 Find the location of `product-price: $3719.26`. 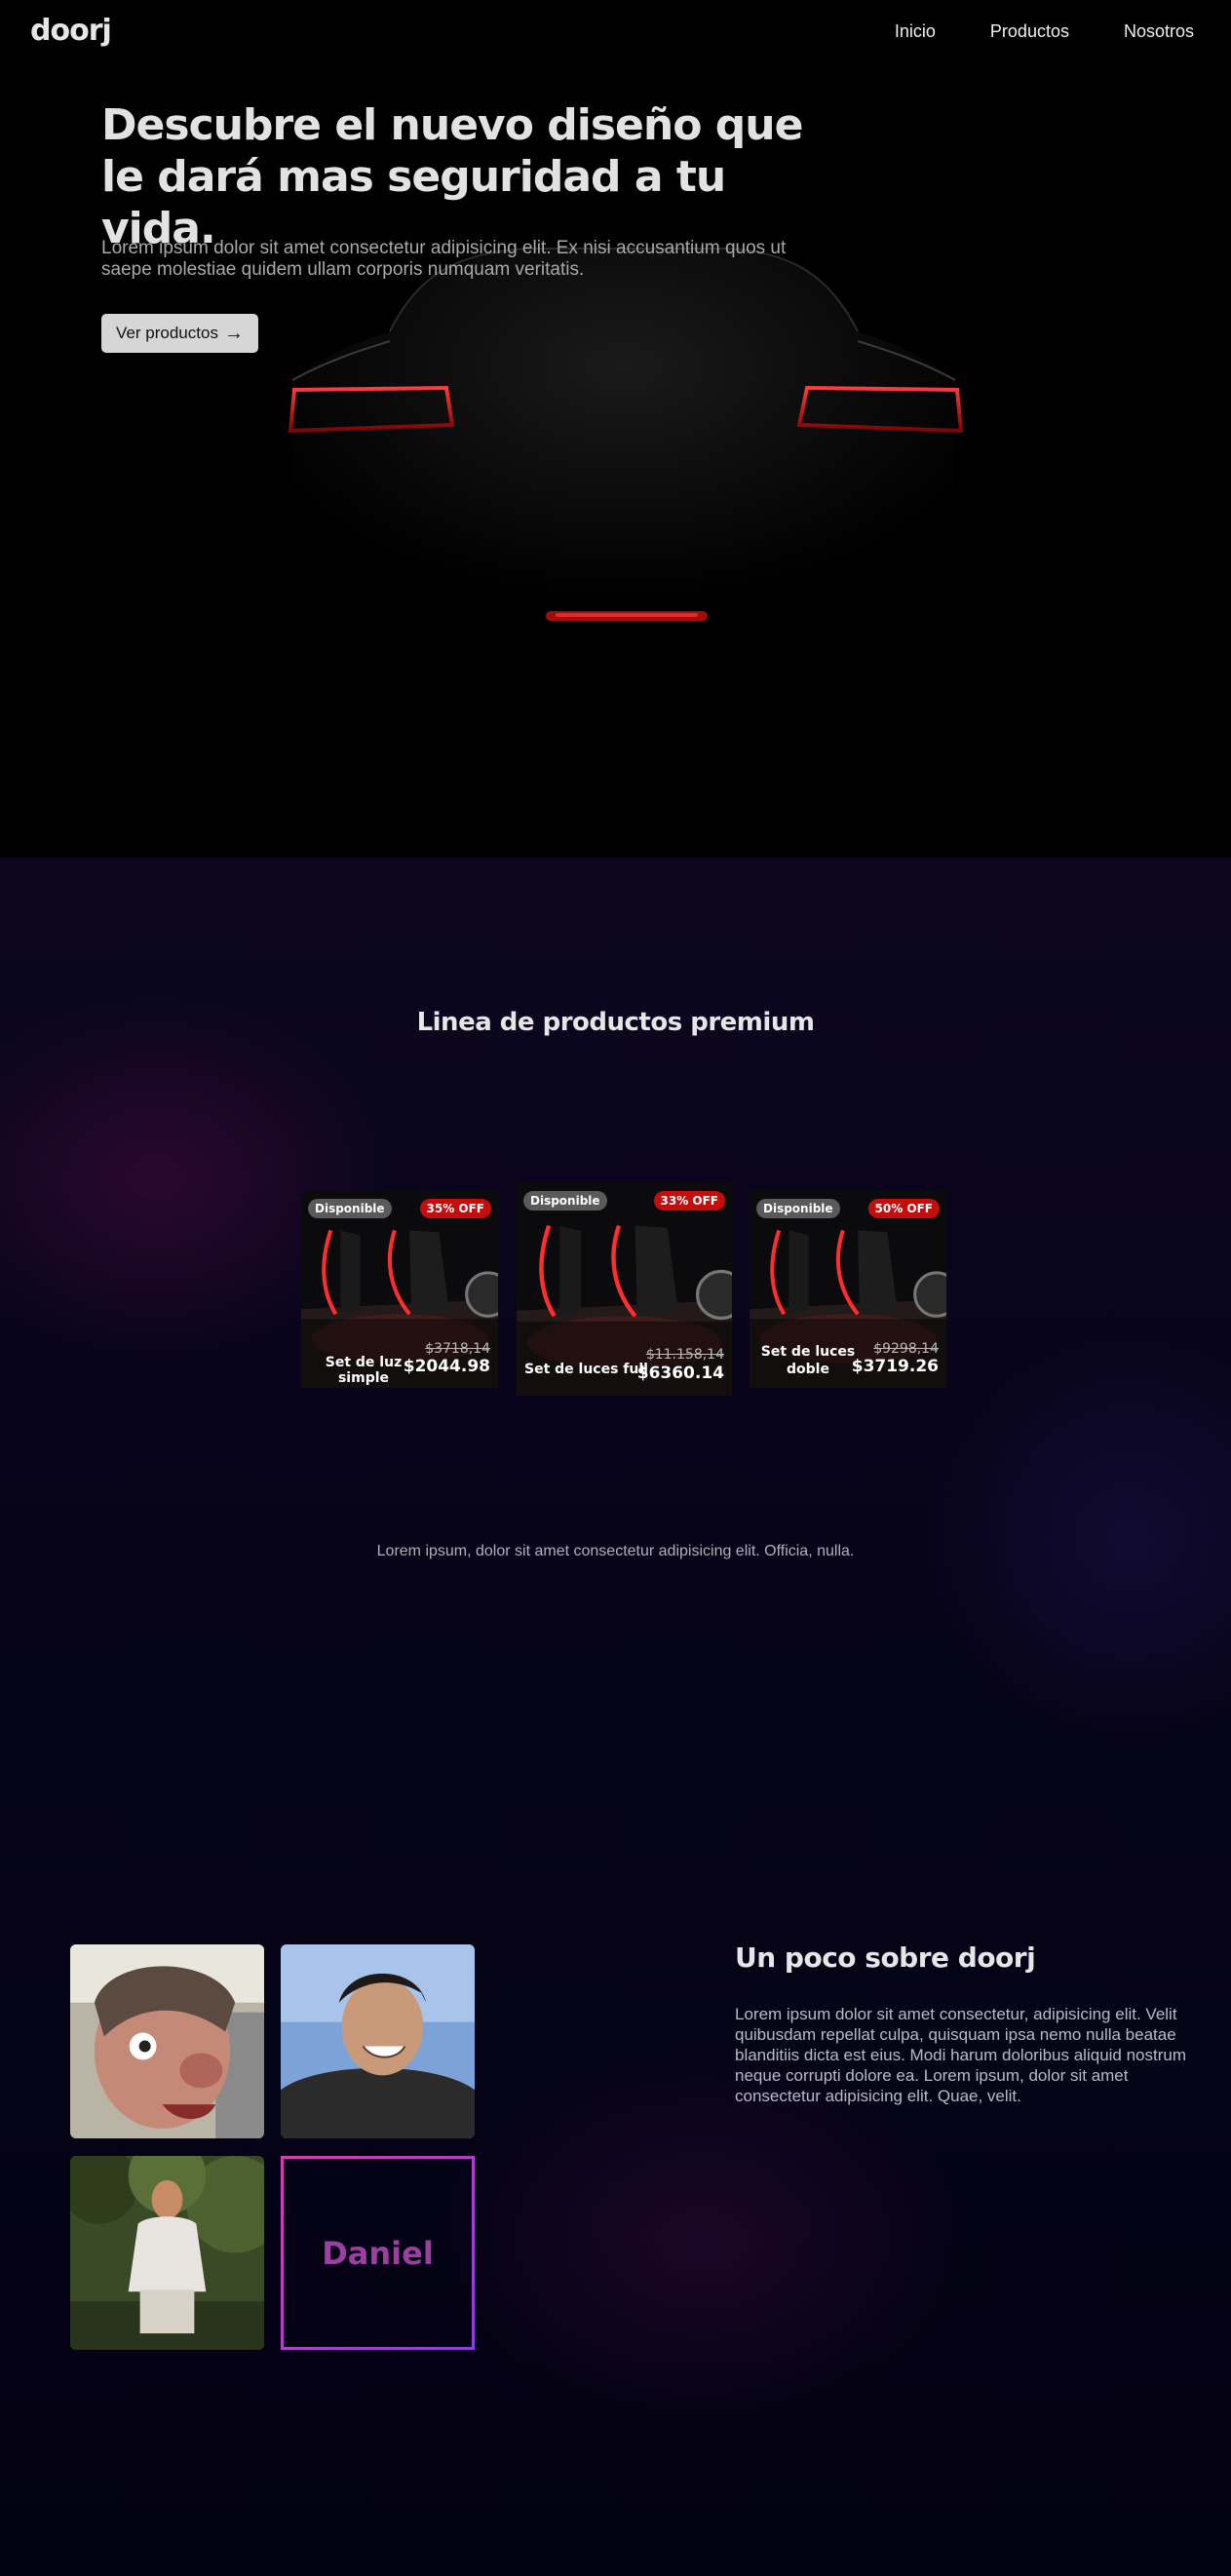

product-price: $3719.26 is located at coordinates (895, 1366).